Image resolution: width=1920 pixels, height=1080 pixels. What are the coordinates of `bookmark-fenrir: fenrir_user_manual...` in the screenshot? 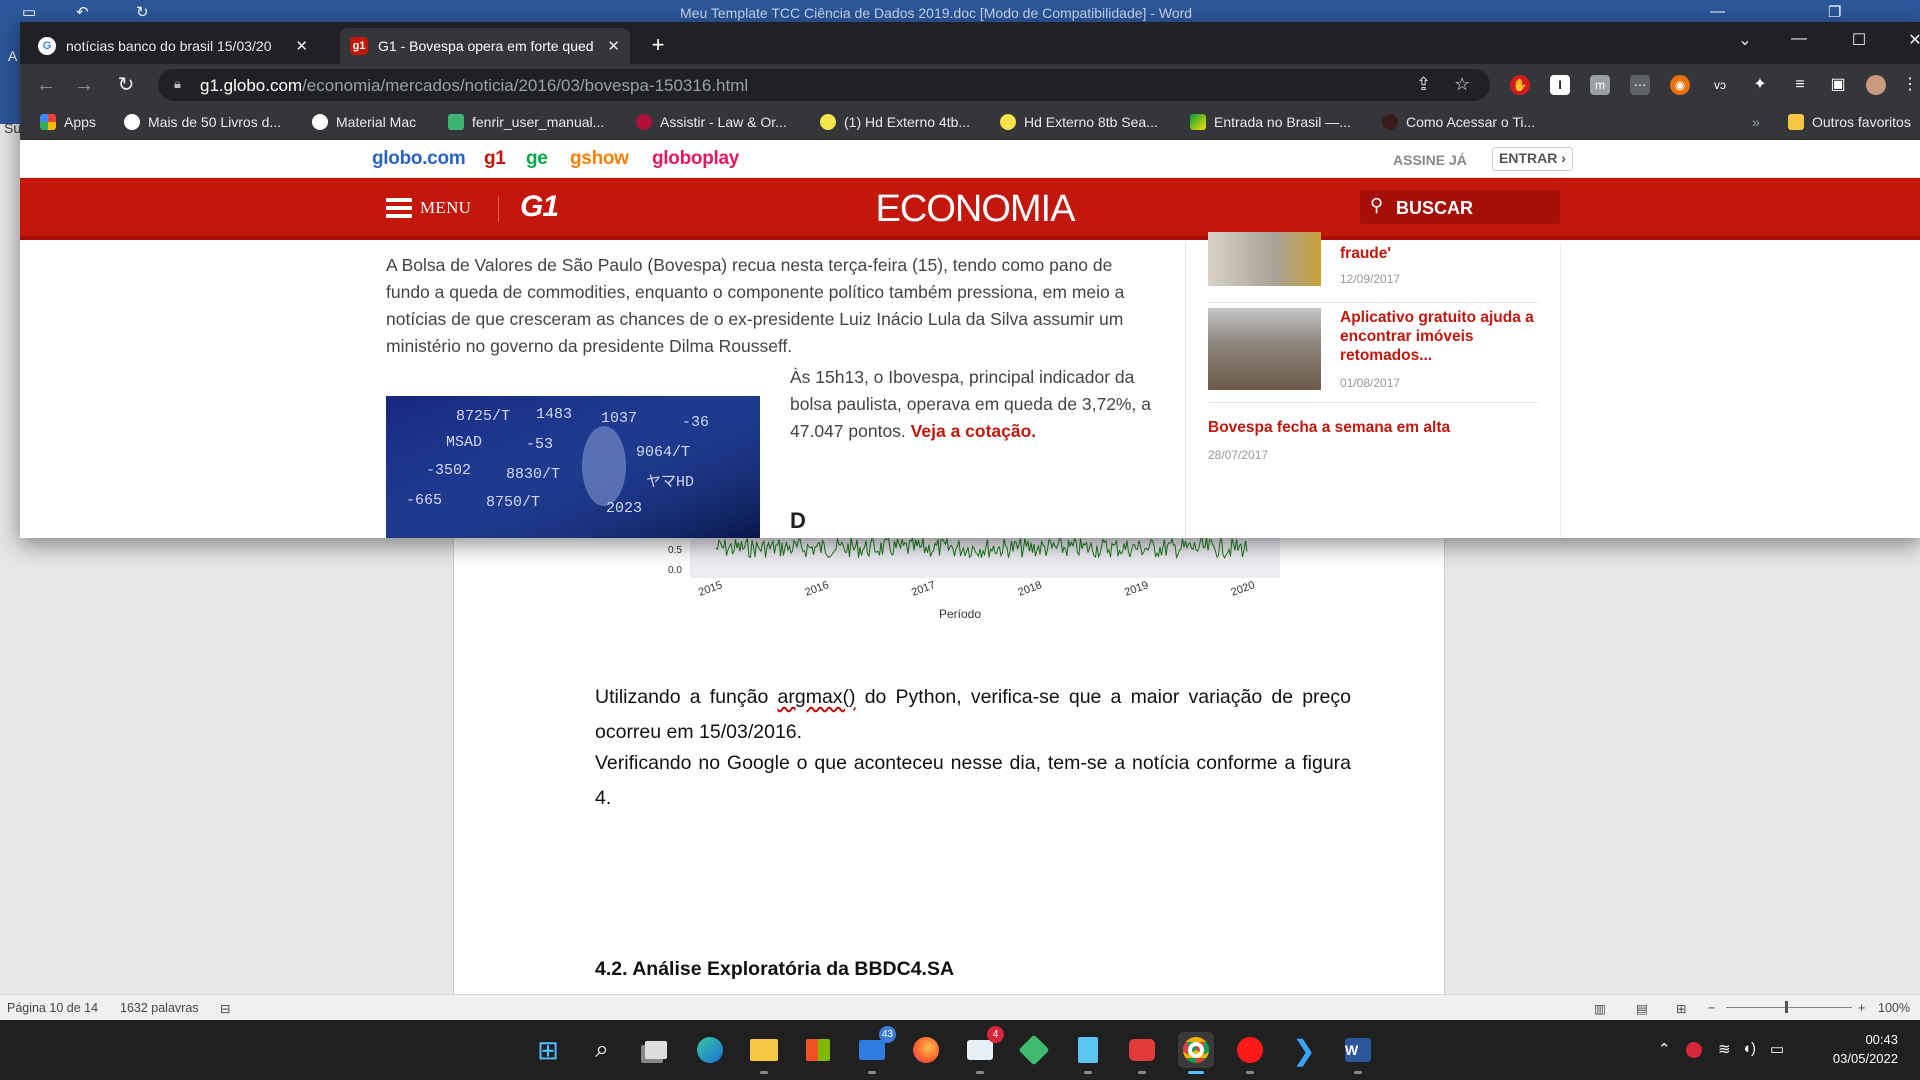 It's located at (526, 122).